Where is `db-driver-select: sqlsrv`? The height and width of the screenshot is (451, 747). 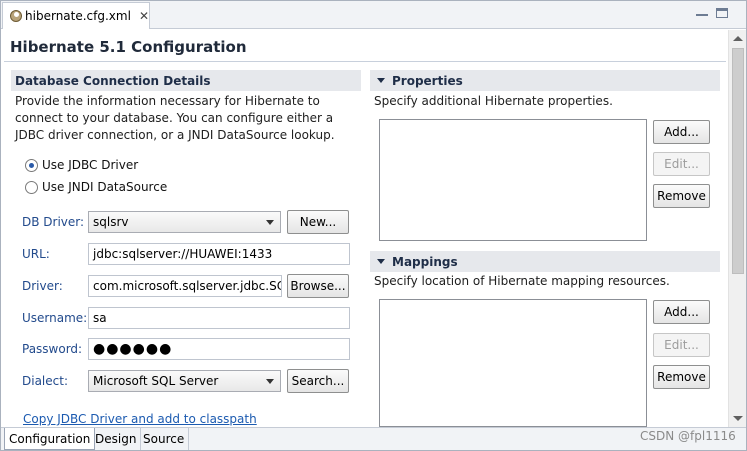
db-driver-select: sqlsrv is located at coordinates (184, 222).